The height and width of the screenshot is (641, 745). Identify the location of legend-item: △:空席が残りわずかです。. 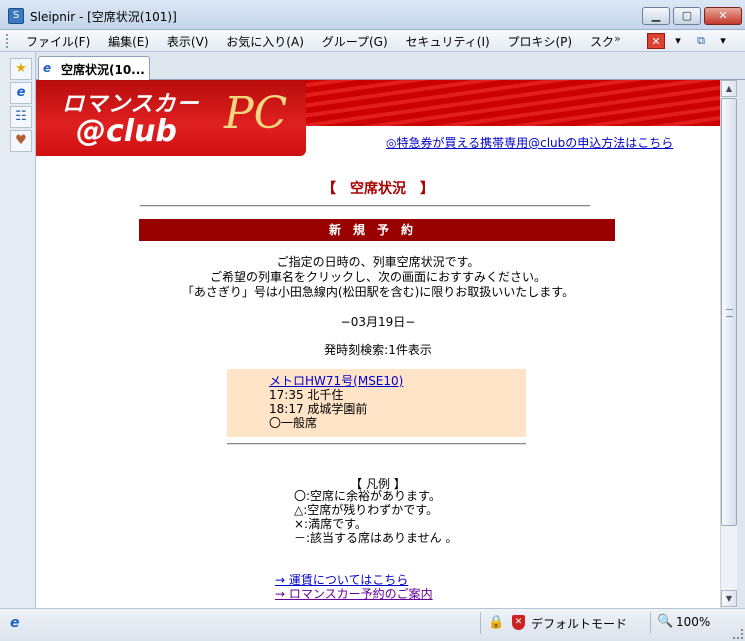
(366, 510).